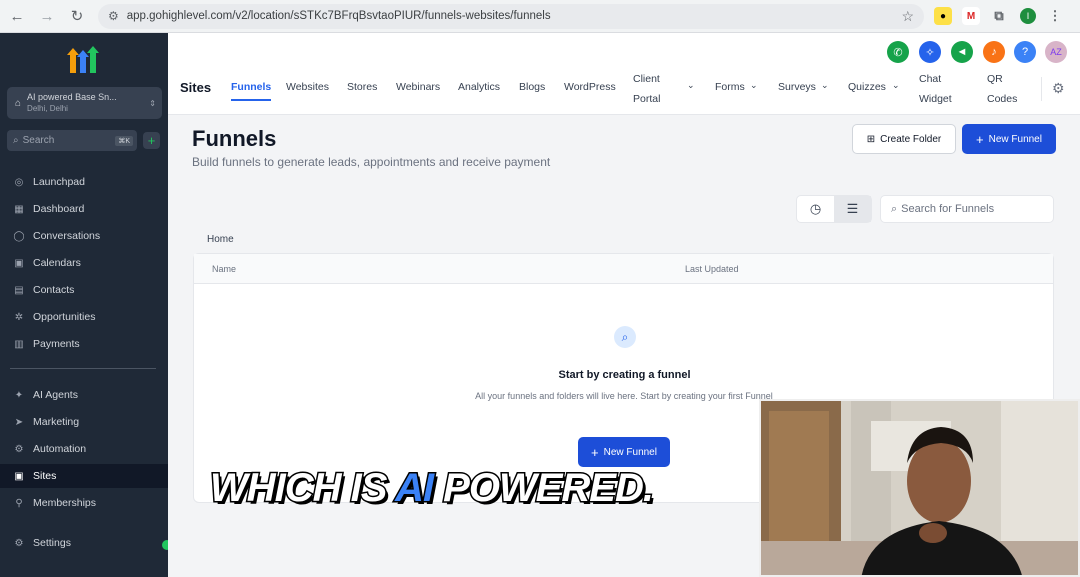 Image resolution: width=1080 pixels, height=577 pixels. I want to click on extensions-puzzle-icon: ⧉, so click(999, 16).